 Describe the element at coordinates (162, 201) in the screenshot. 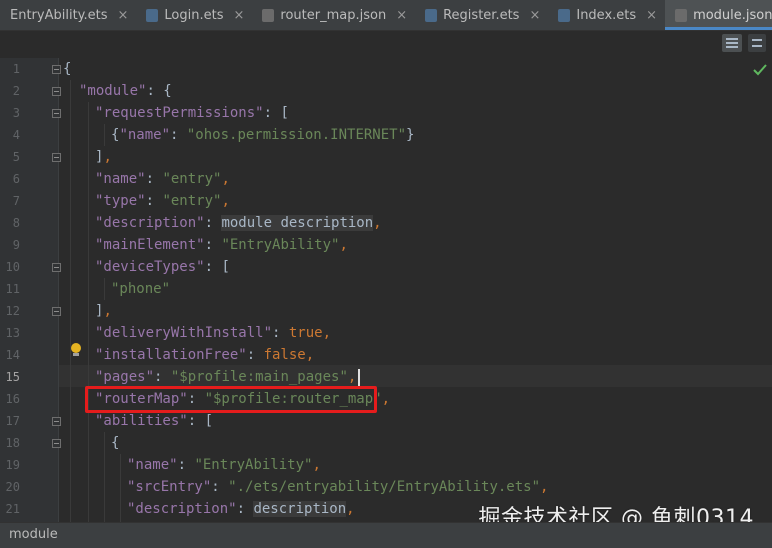

I see `code-line: "type": "entry",` at that location.